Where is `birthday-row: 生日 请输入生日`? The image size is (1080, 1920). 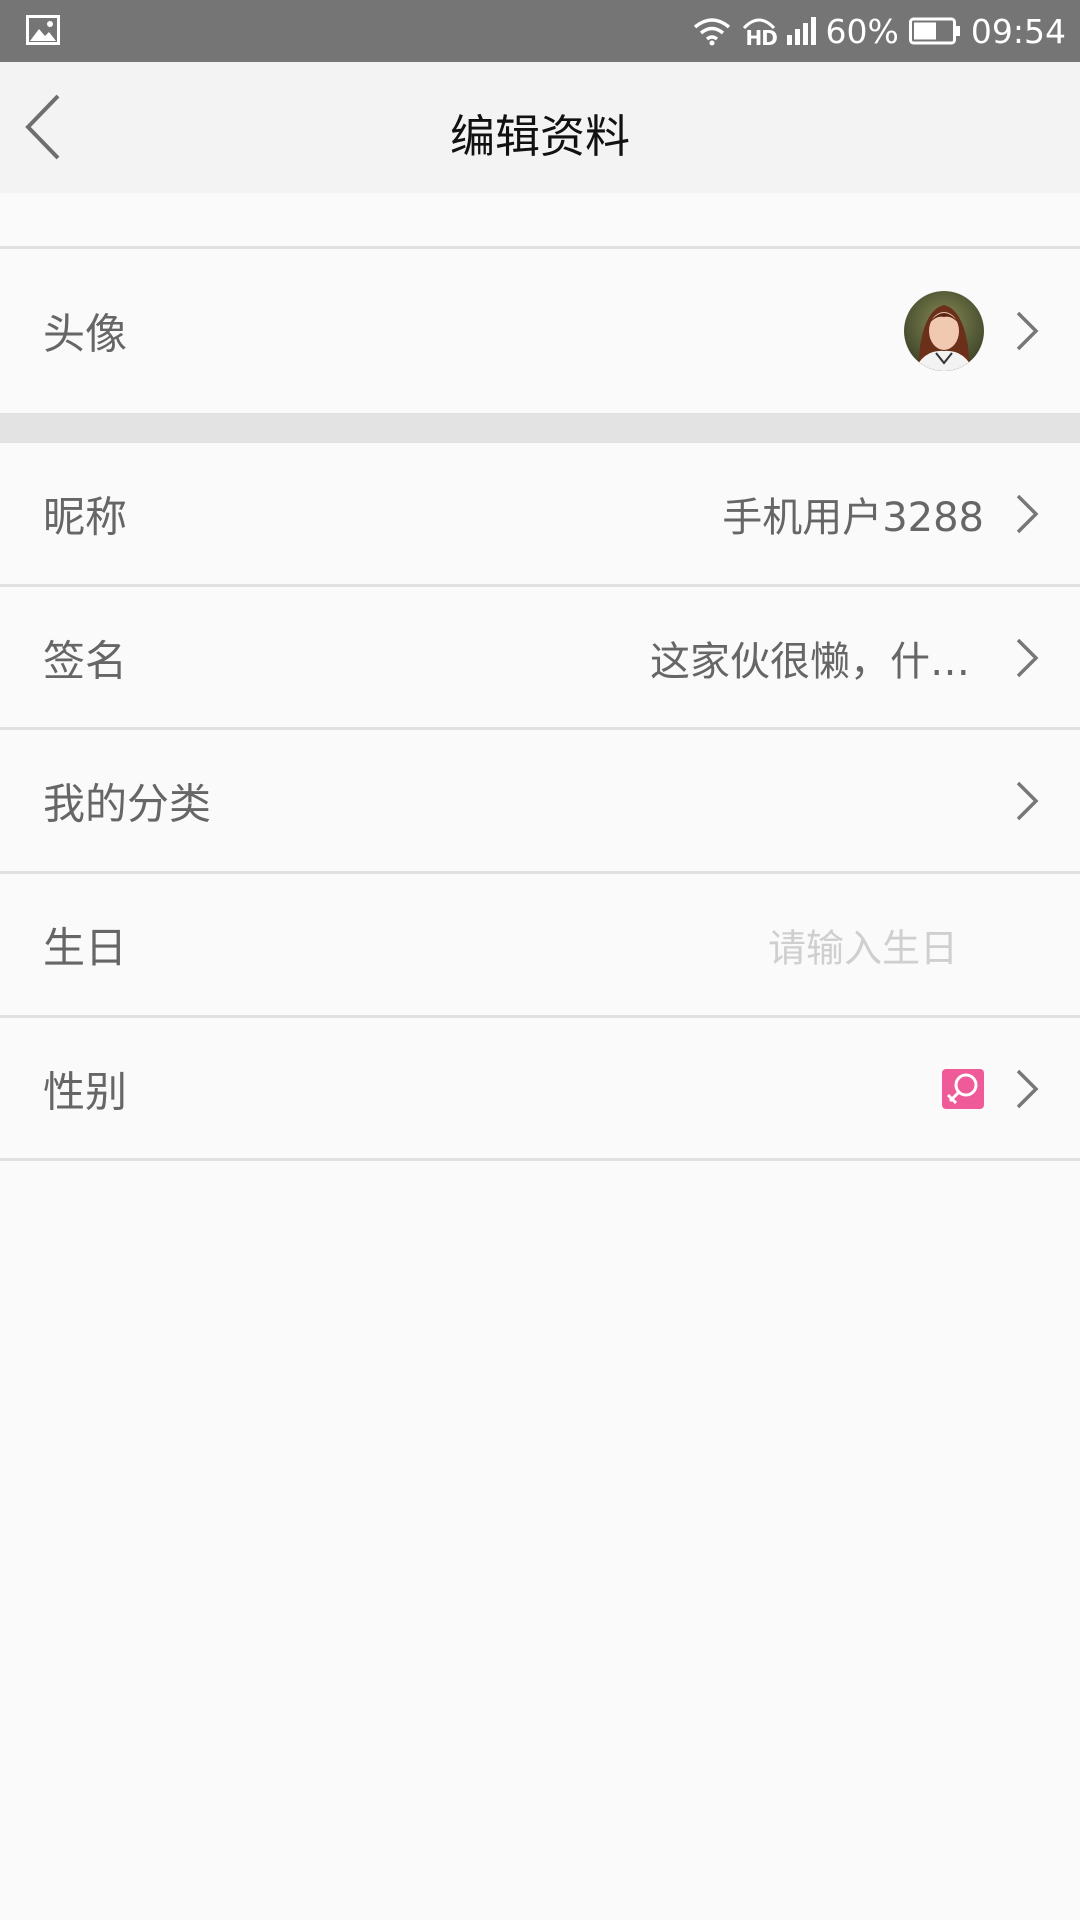
birthday-row: 生日 请输入生日 is located at coordinates (540, 945).